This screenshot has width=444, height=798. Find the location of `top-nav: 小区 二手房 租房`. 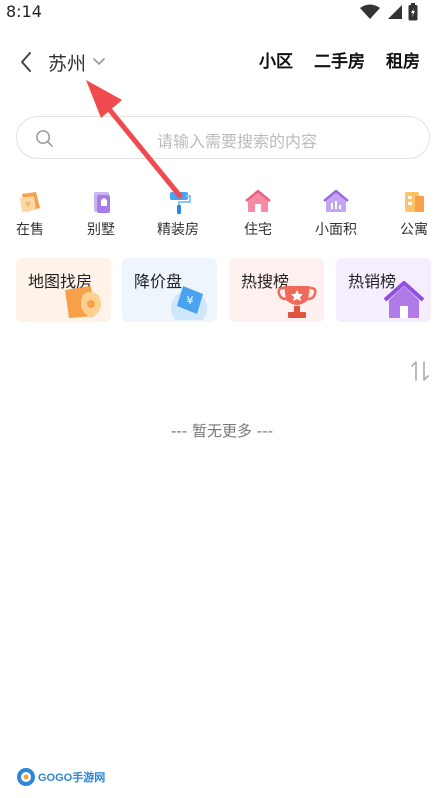

top-nav: 小区 二手房 租房 is located at coordinates (339, 62).